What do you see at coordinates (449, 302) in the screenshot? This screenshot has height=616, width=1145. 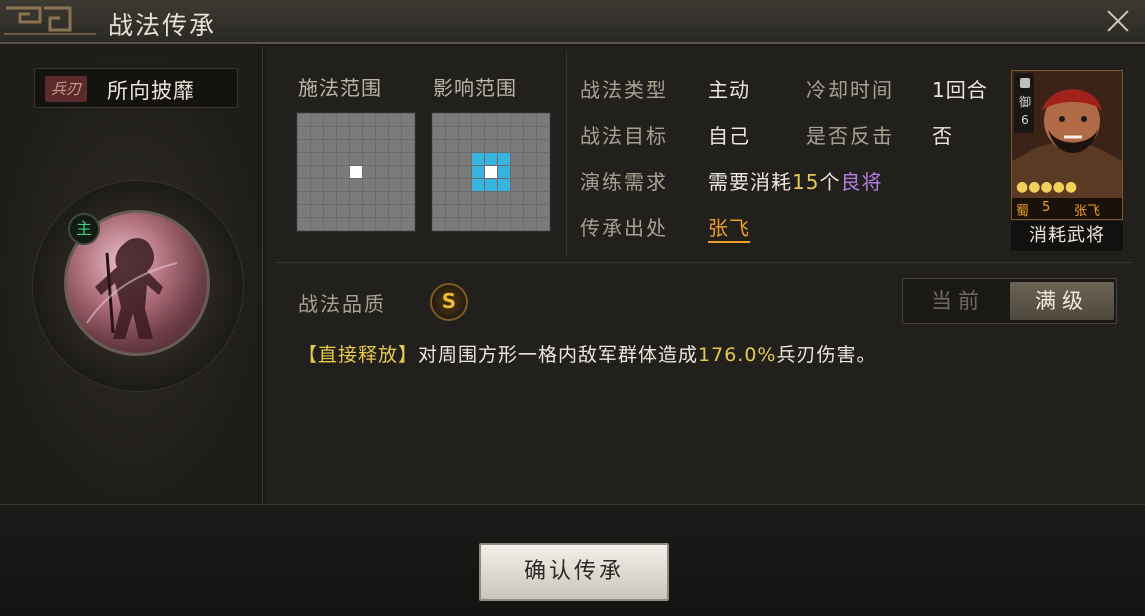 I see `quality-grade-badge: S` at bounding box center [449, 302].